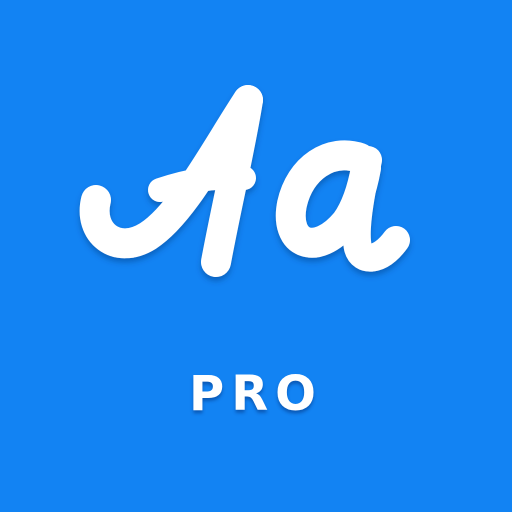 The height and width of the screenshot is (512, 512). What do you see at coordinates (202, 183) in the screenshot?
I see `letter-a-crossbar` at bounding box center [202, 183].